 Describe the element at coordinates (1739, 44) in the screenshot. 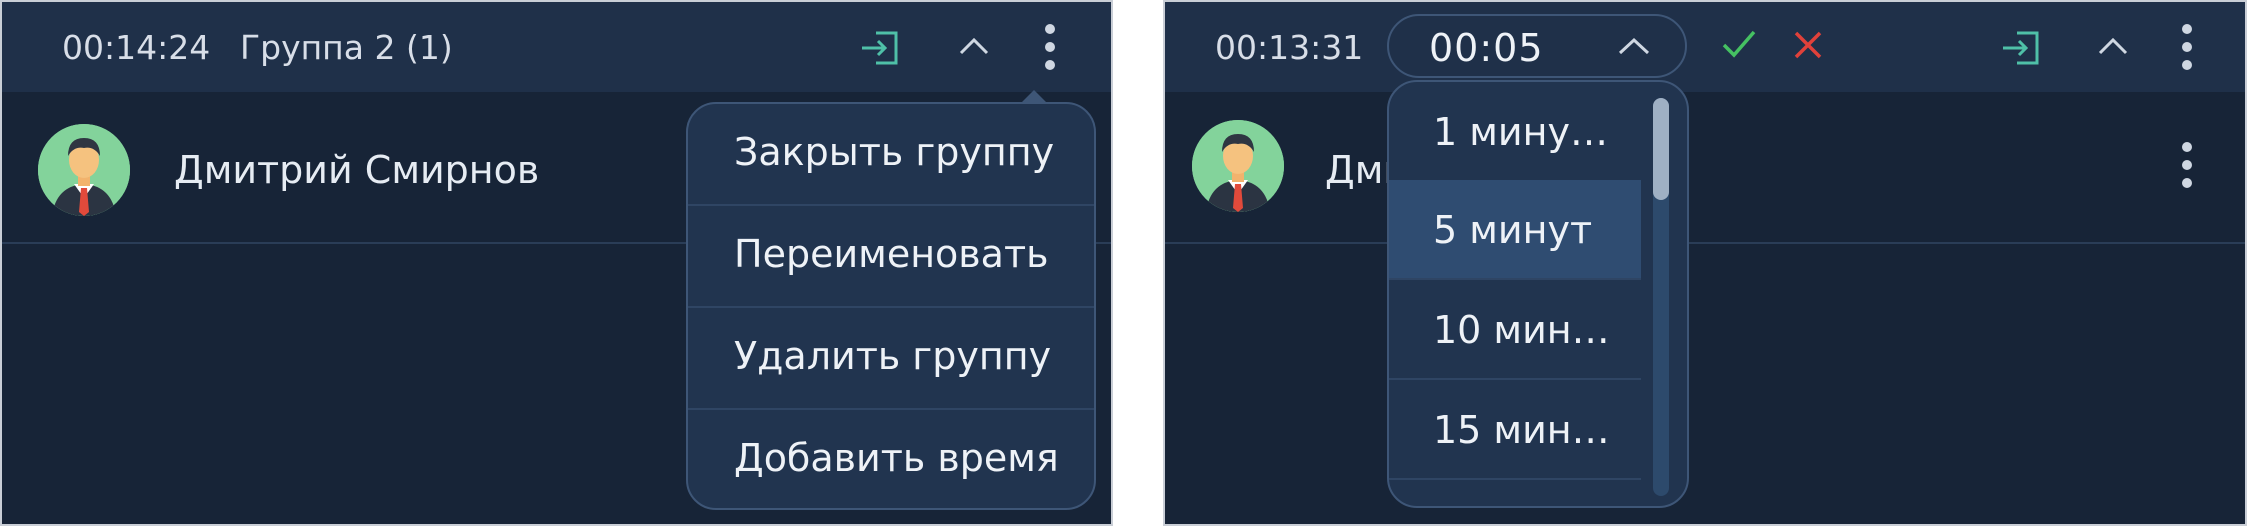

I see `check-icon` at that location.